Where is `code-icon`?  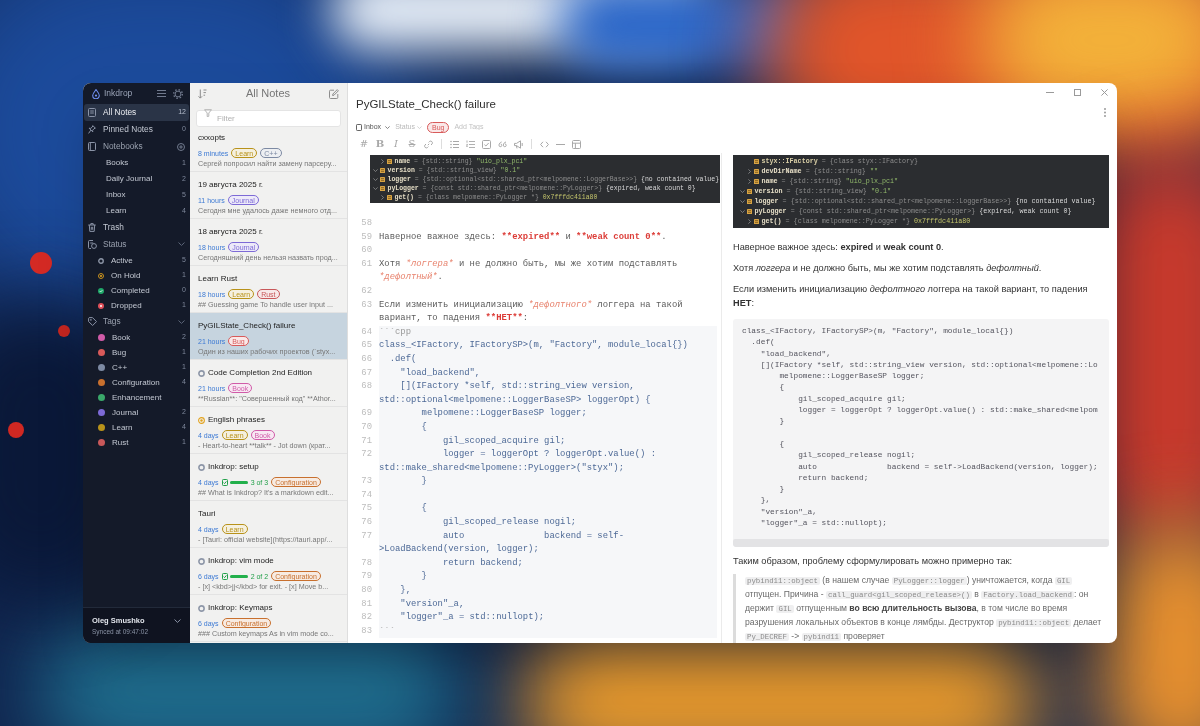 code-icon is located at coordinates (544, 144).